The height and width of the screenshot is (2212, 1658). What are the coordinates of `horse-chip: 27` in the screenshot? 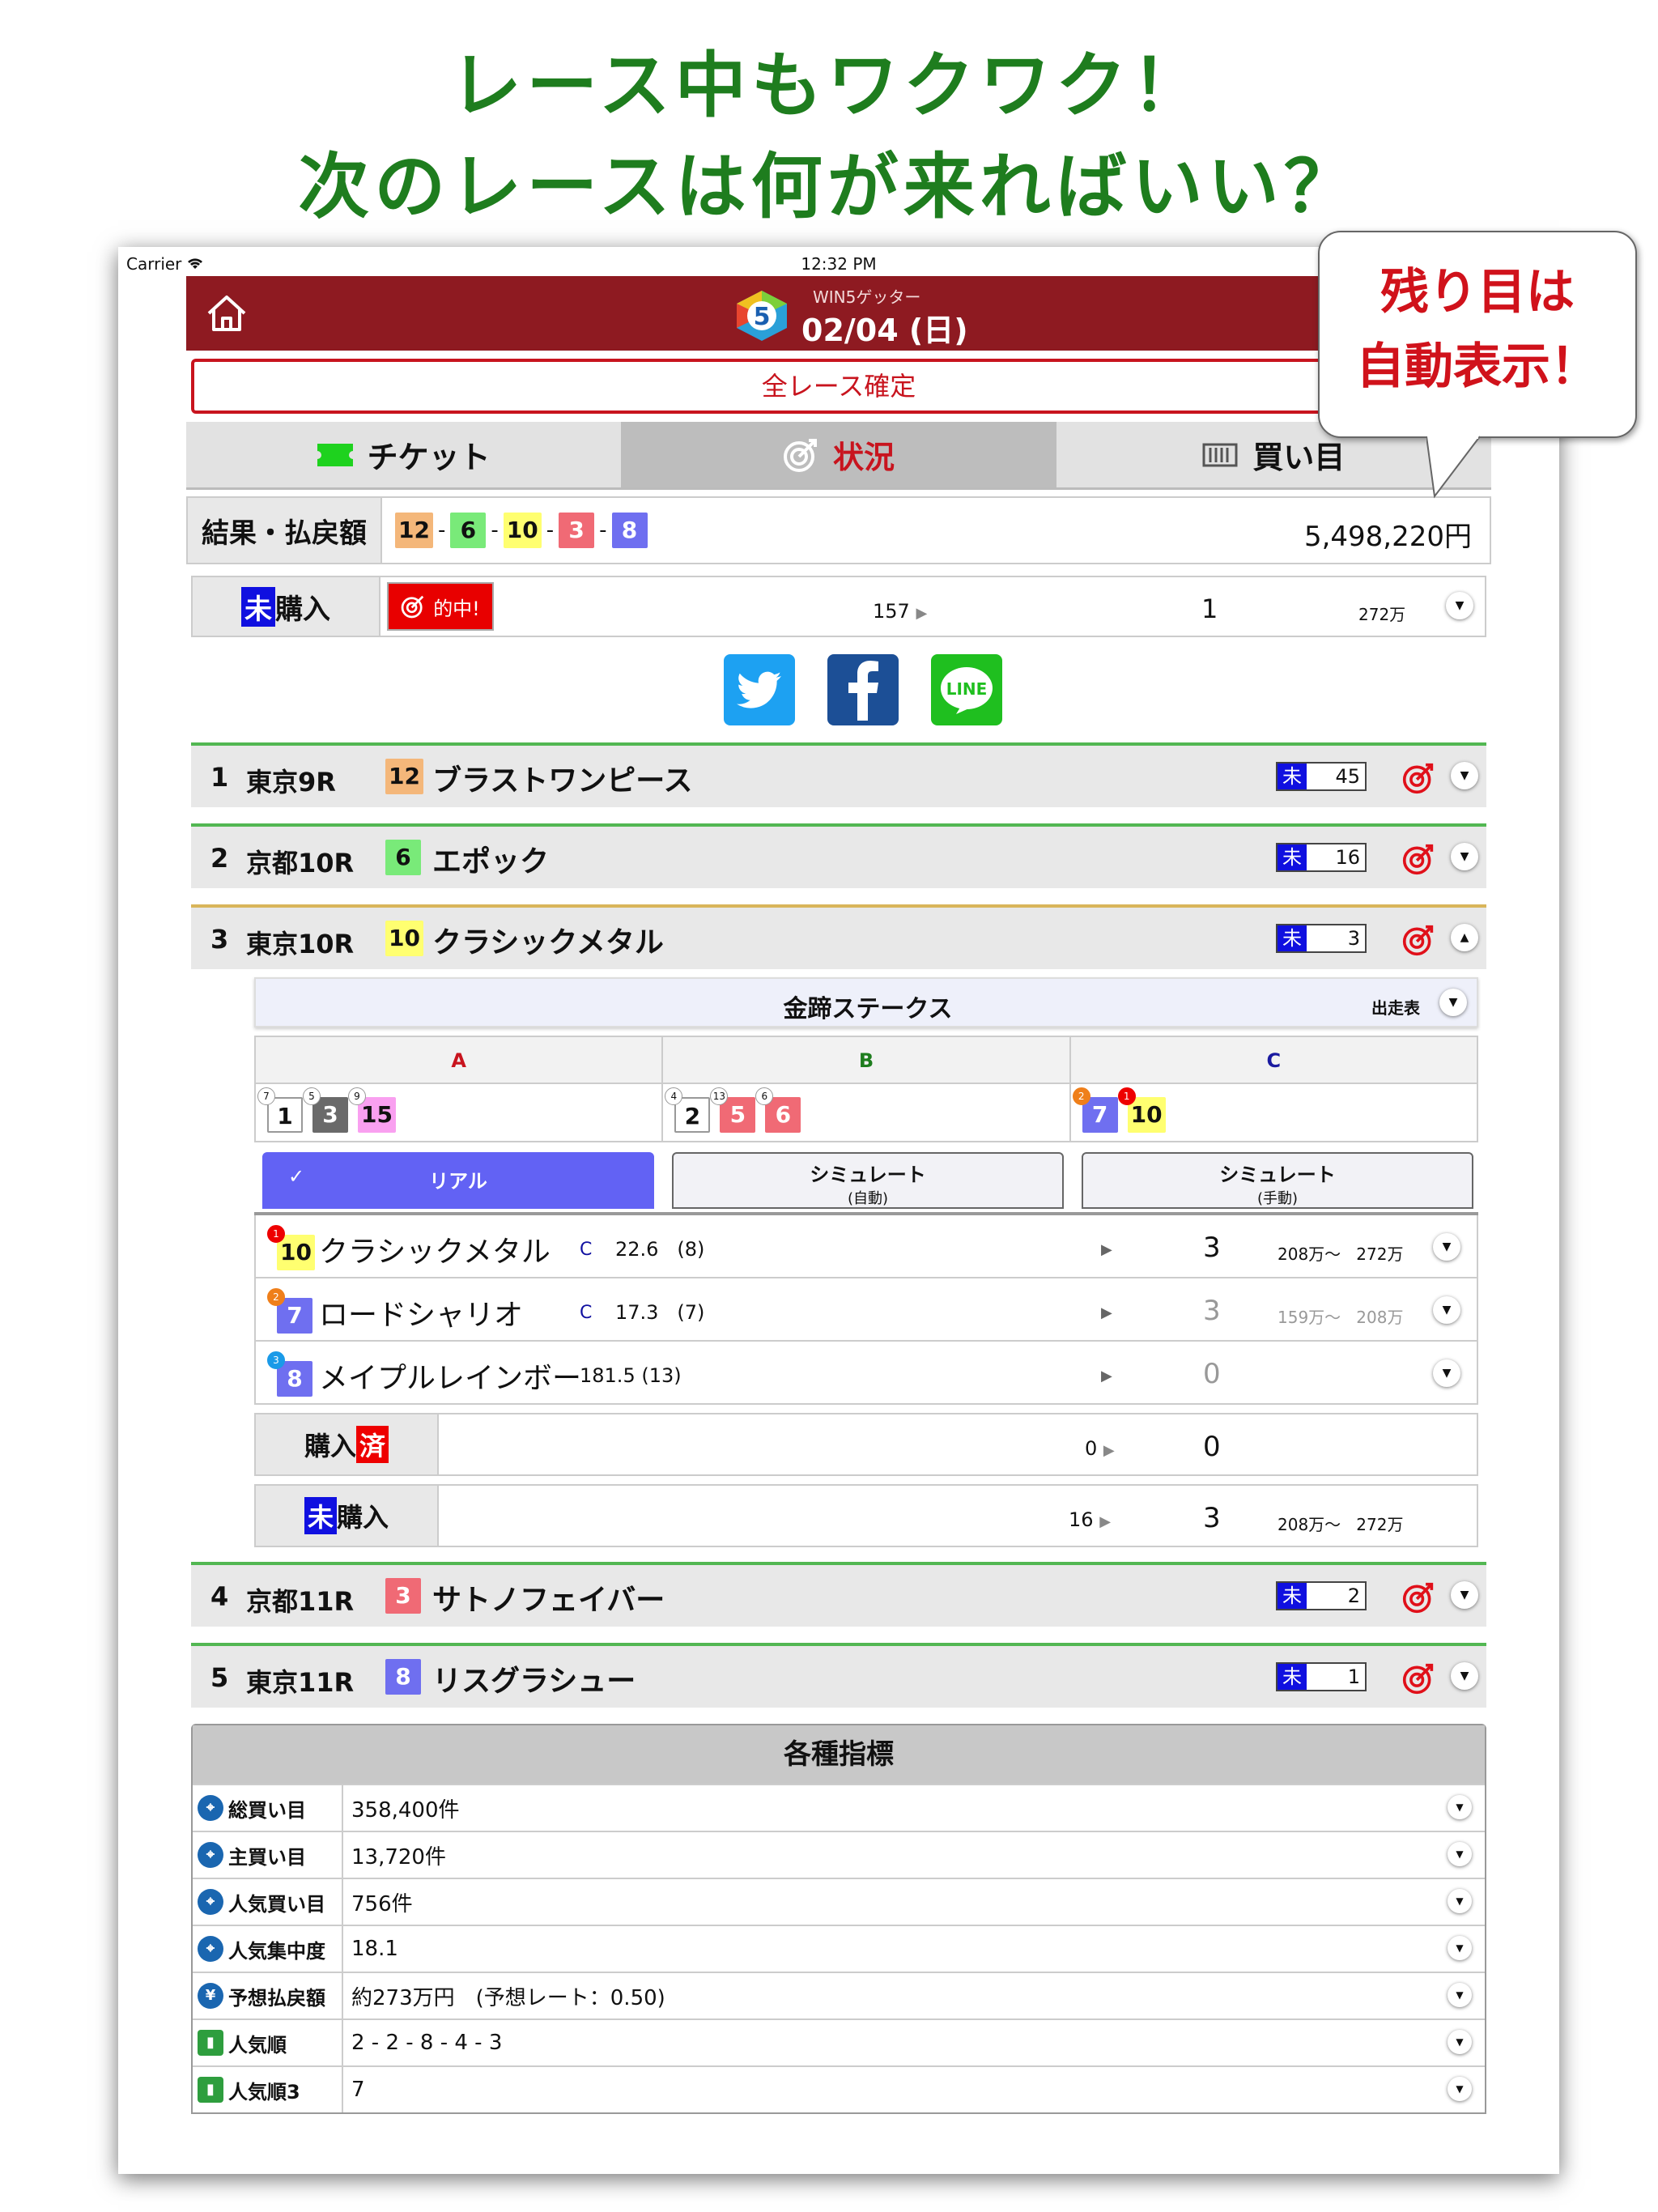 It's located at (1095, 1110).